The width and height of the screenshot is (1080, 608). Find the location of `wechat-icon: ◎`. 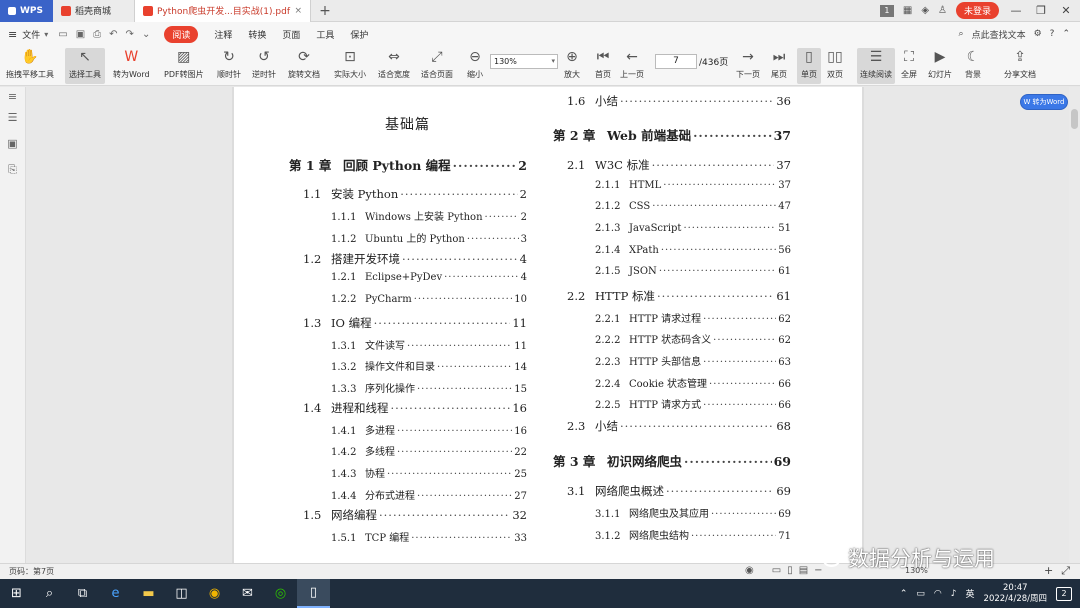

wechat-icon: ◎ is located at coordinates (280, 593).